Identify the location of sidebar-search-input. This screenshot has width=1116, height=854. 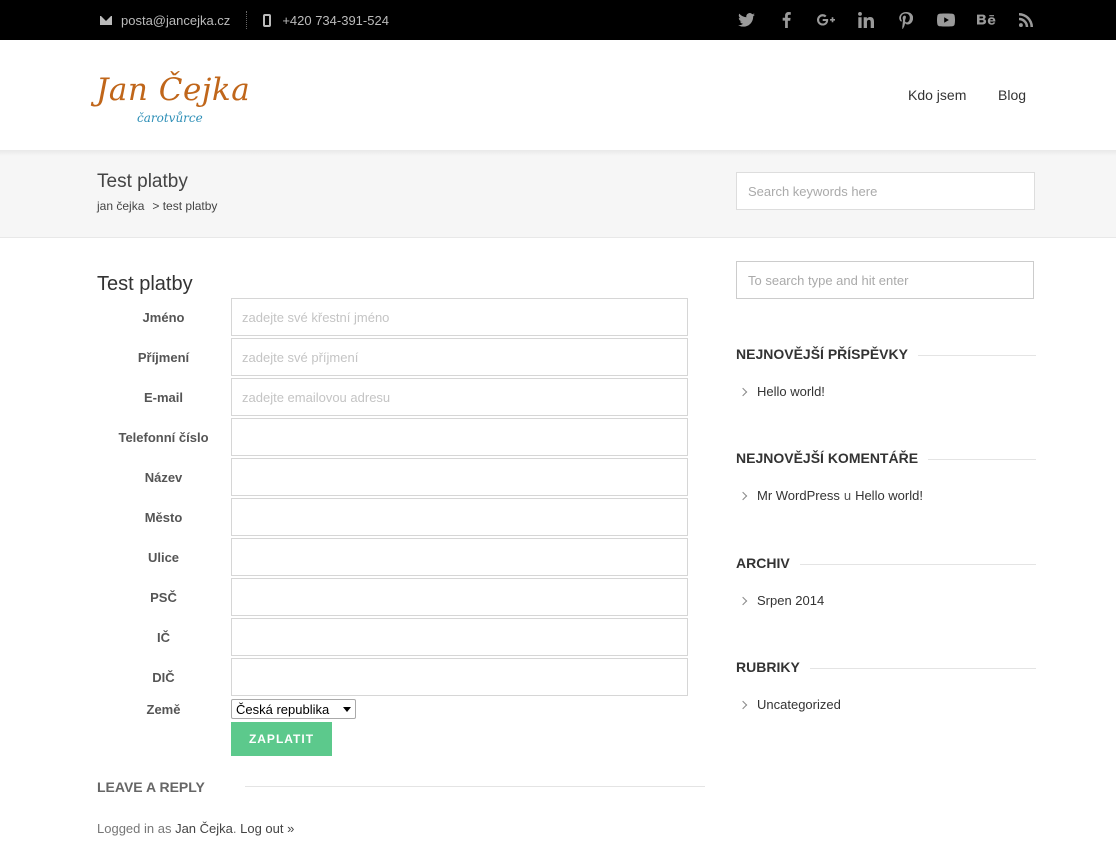
(885, 280).